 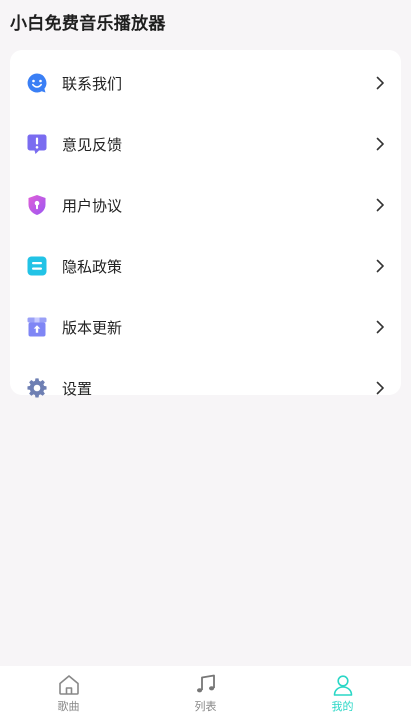 What do you see at coordinates (37, 144) in the screenshot?
I see `feedback-exclamation-icon` at bounding box center [37, 144].